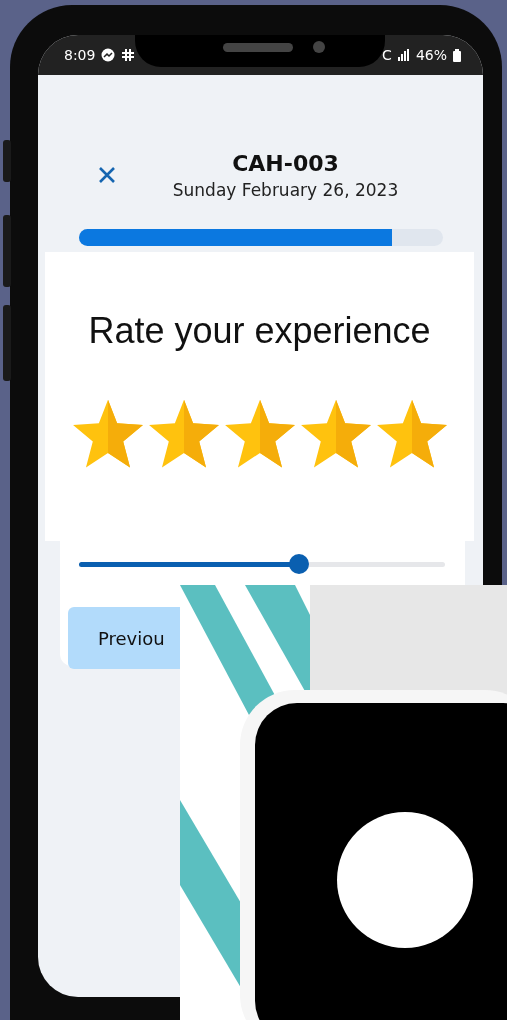 This screenshot has height=1020, width=507. Describe the element at coordinates (285, 163) in the screenshot. I see `session-title: CAH-003` at that location.